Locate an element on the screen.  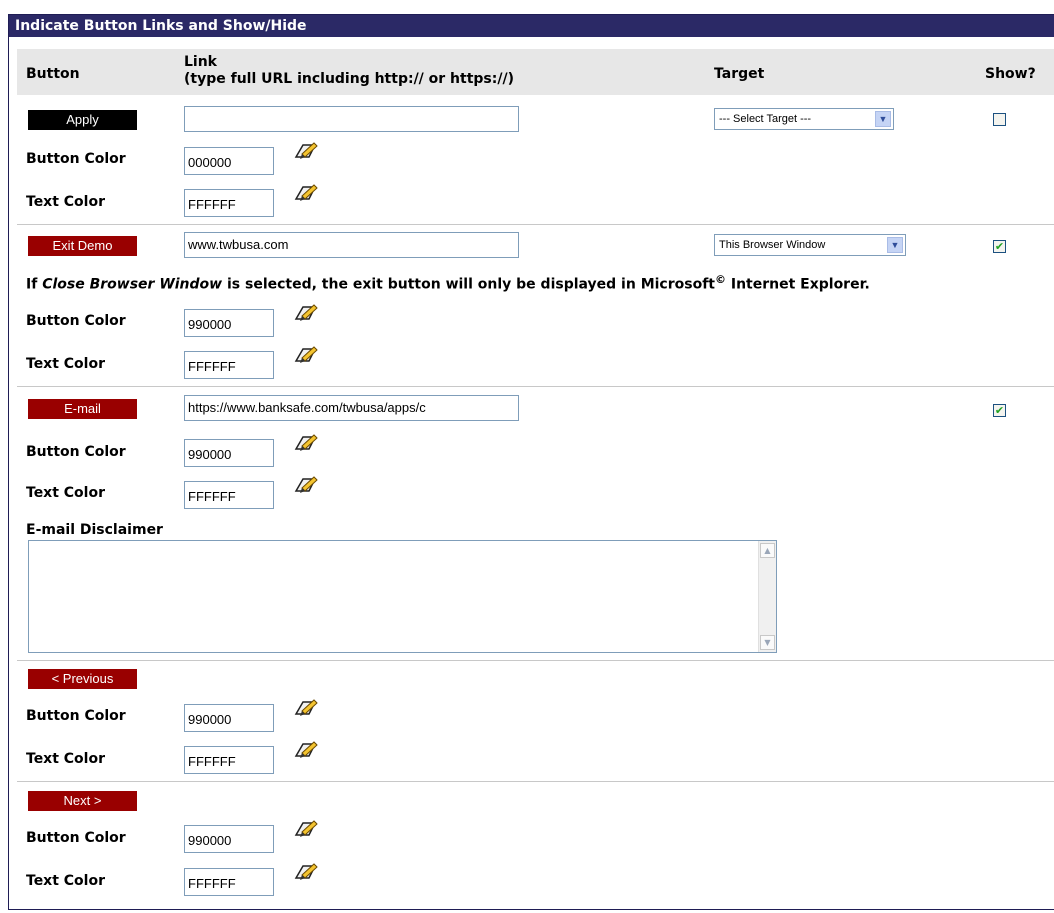
exit-demo-button-preview: Exit Demo is located at coordinates (82, 246).